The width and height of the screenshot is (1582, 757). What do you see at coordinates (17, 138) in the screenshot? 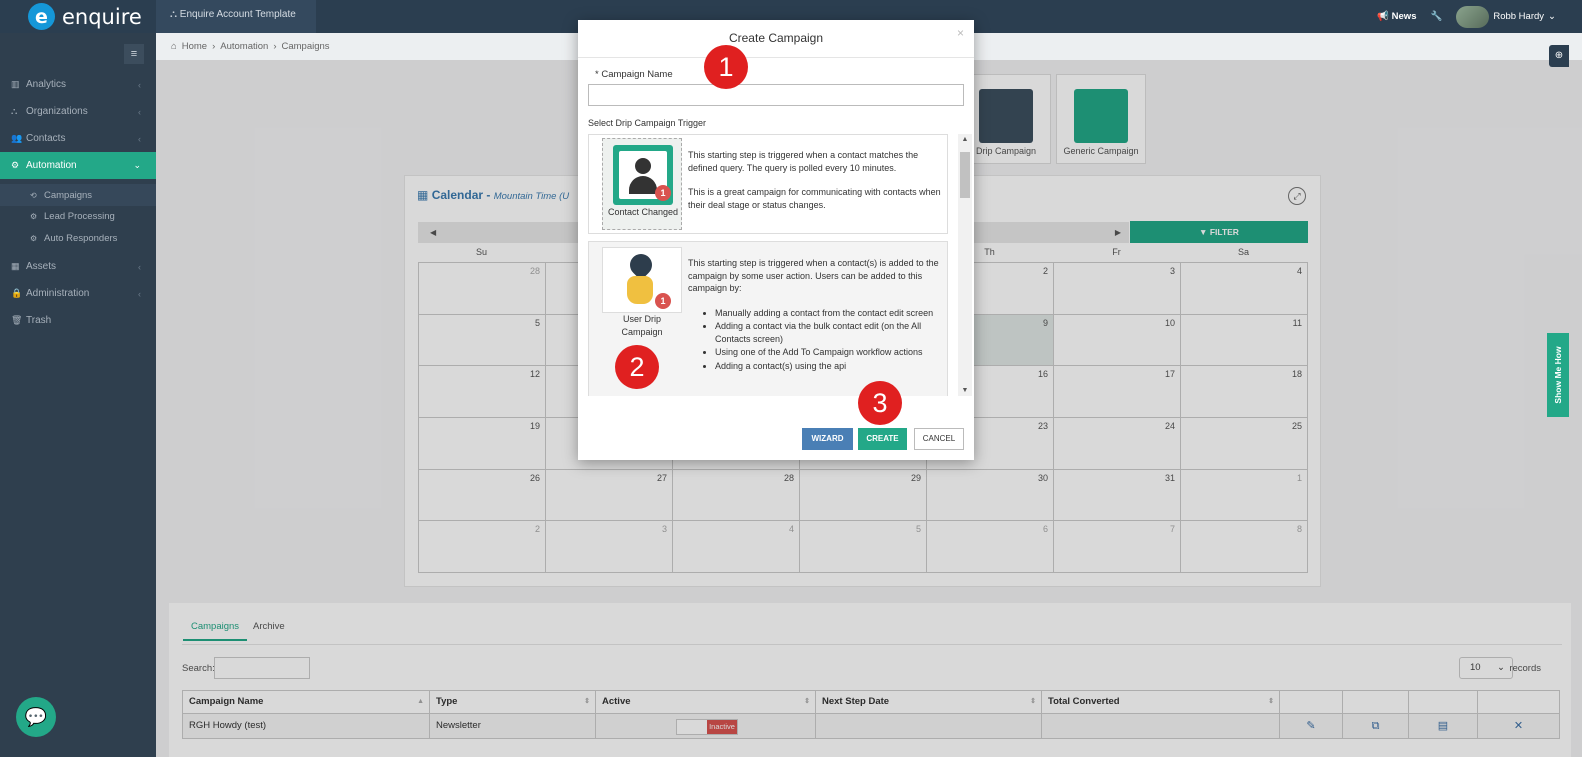
I see `users-icon: 👥` at bounding box center [17, 138].